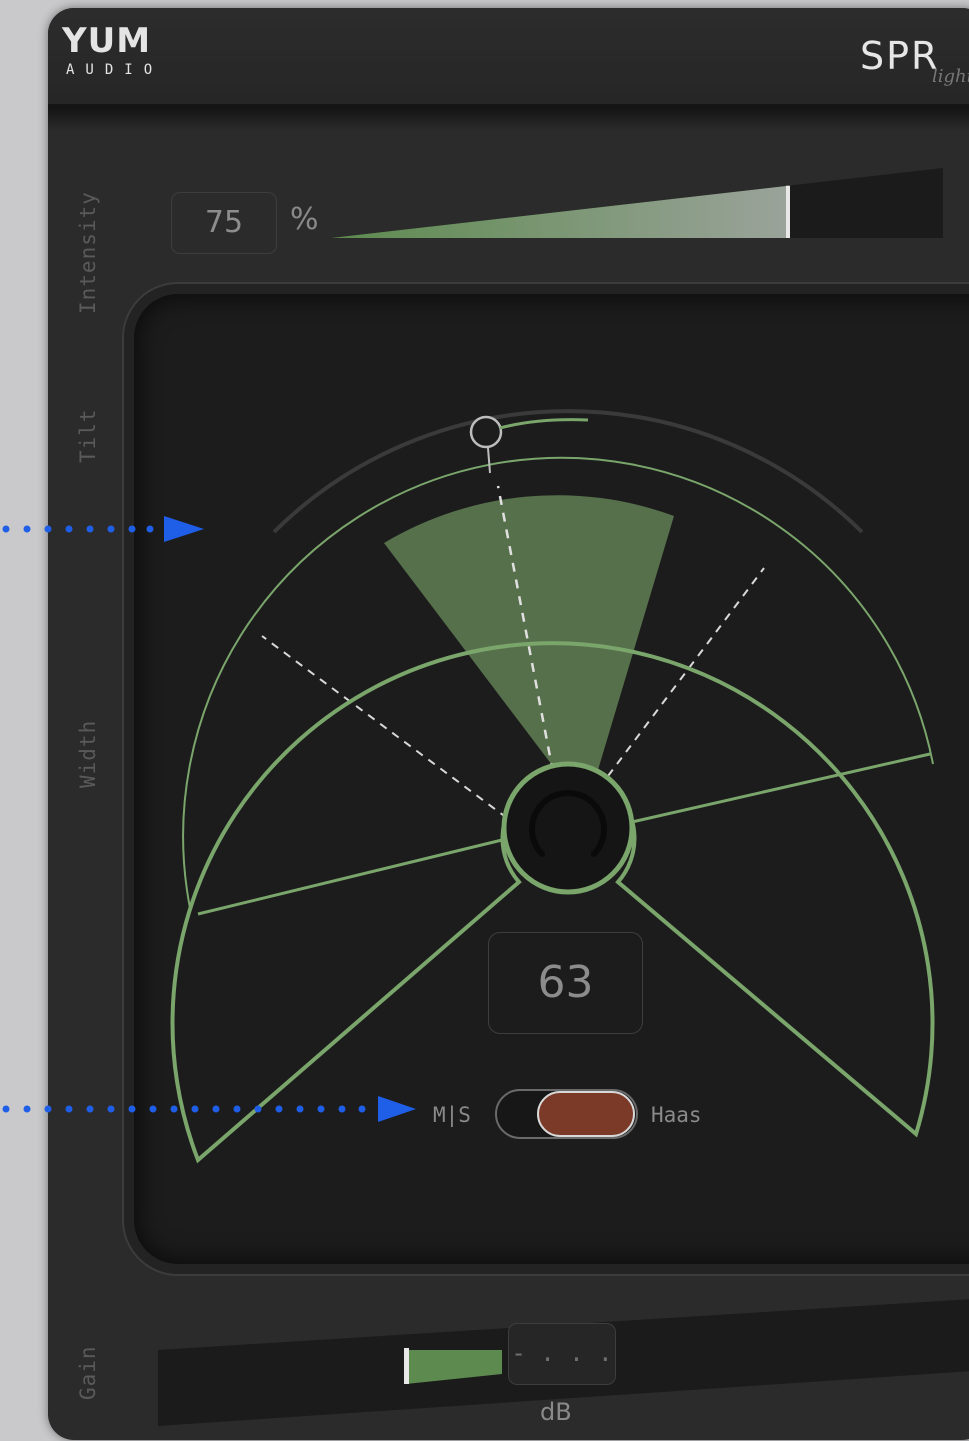 Image resolution: width=969 pixels, height=1441 pixels. I want to click on annotation-arrow-sector, so click(184, 529).